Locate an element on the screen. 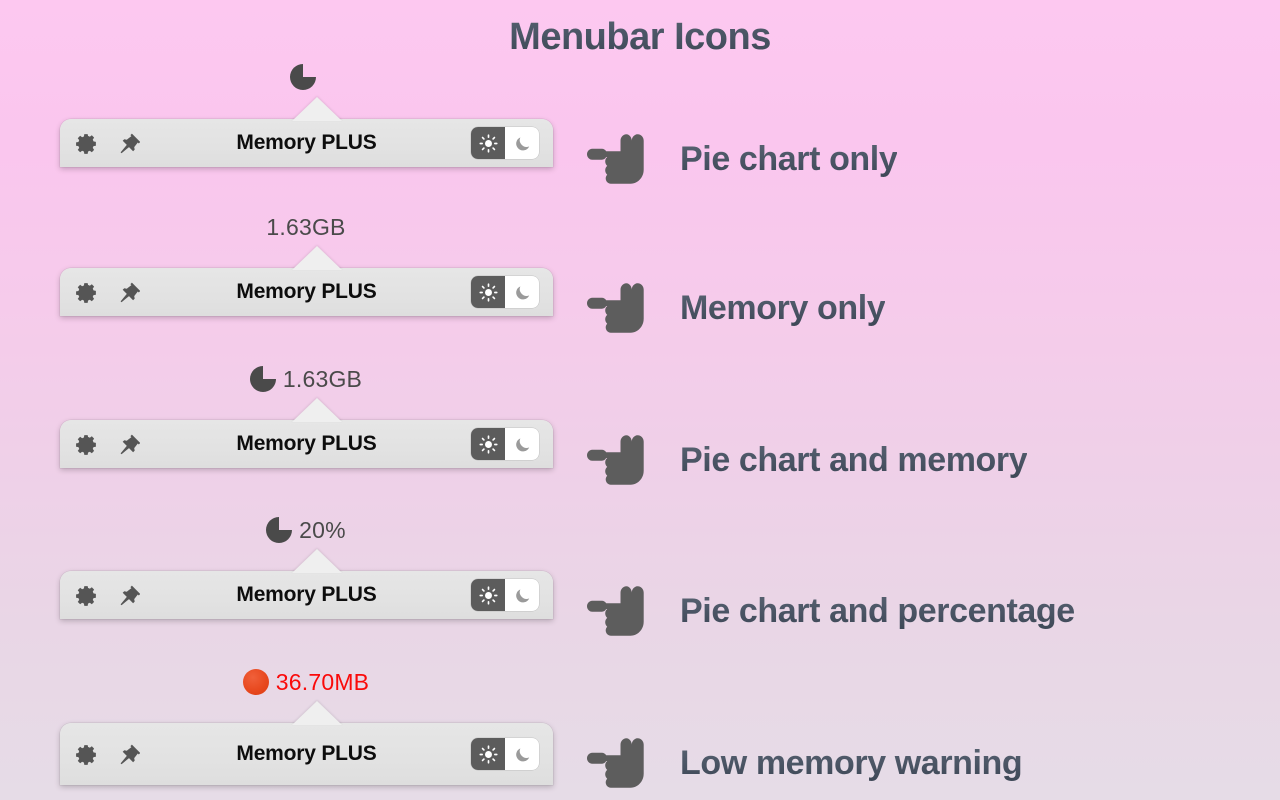  callout: Pie chart only is located at coordinates (742, 159).